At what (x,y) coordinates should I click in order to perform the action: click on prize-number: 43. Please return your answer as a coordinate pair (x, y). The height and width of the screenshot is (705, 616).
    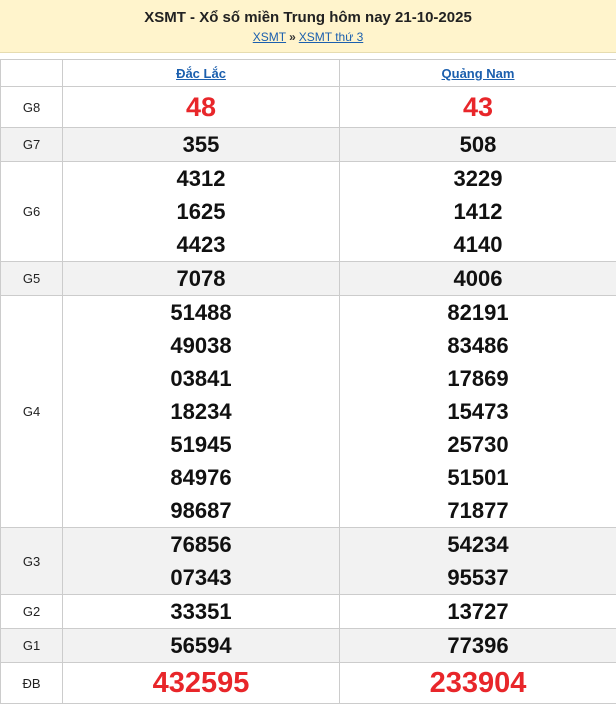
    Looking at the image, I should click on (478, 107).